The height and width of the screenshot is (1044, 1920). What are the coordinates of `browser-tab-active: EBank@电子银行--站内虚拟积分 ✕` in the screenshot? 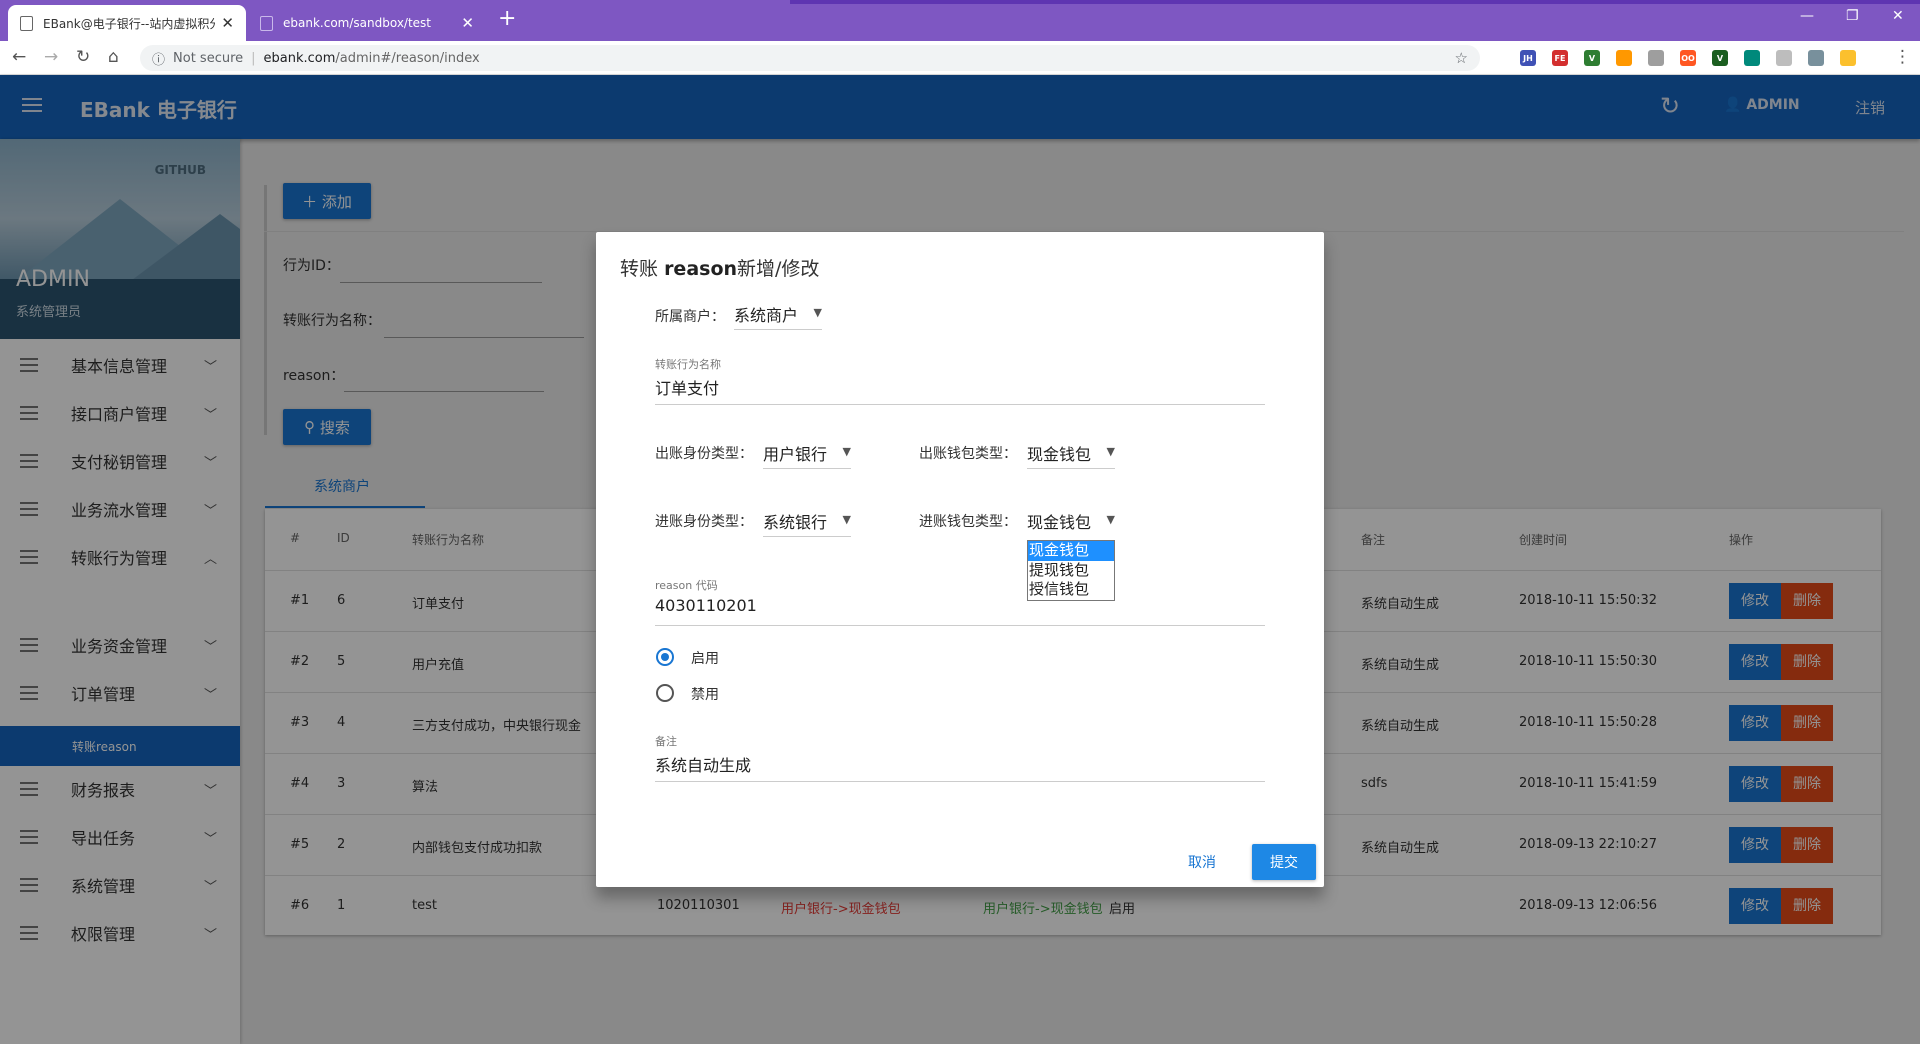 It's located at (127, 23).